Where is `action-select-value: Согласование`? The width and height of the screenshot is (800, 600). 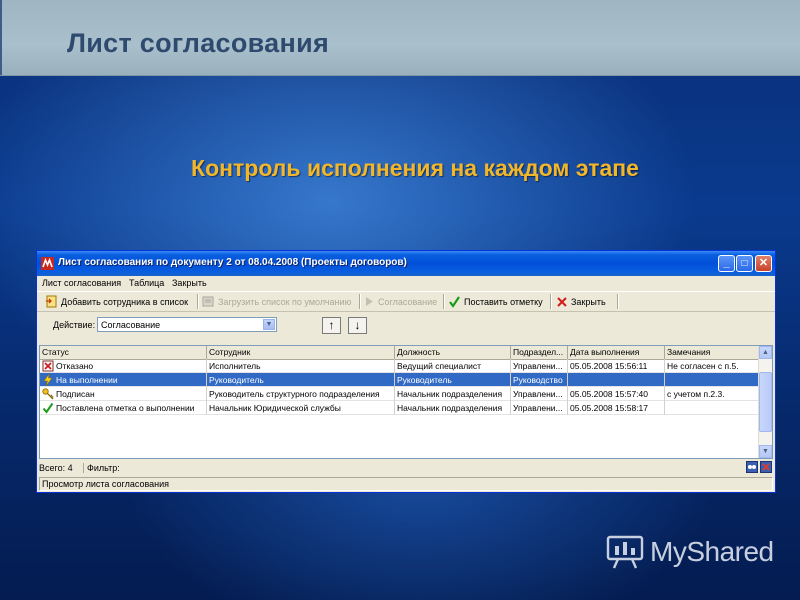 action-select-value: Согласование is located at coordinates (131, 325).